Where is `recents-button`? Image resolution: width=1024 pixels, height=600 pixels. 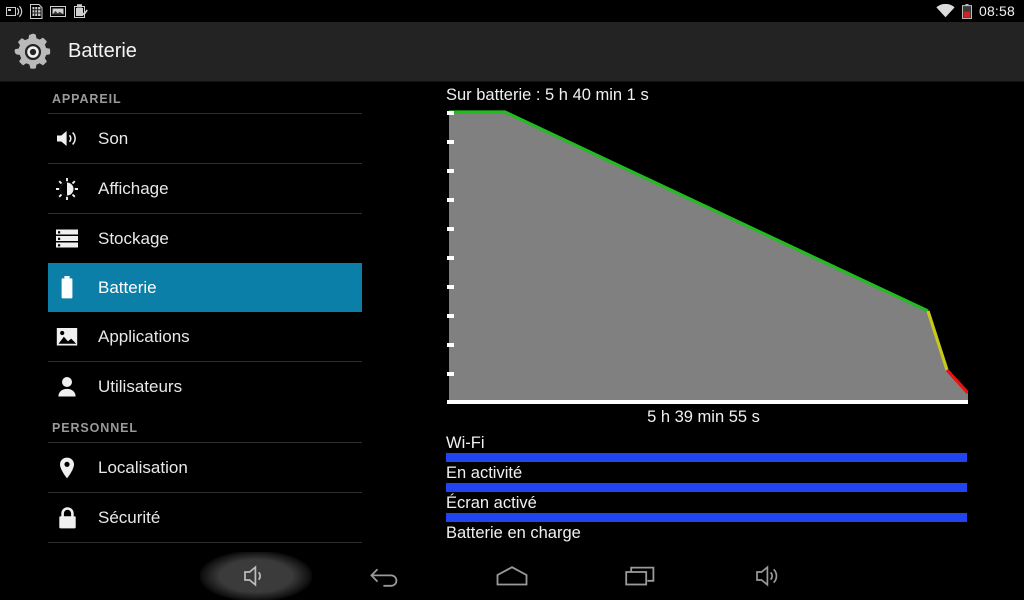
recents-button is located at coordinates (640, 576).